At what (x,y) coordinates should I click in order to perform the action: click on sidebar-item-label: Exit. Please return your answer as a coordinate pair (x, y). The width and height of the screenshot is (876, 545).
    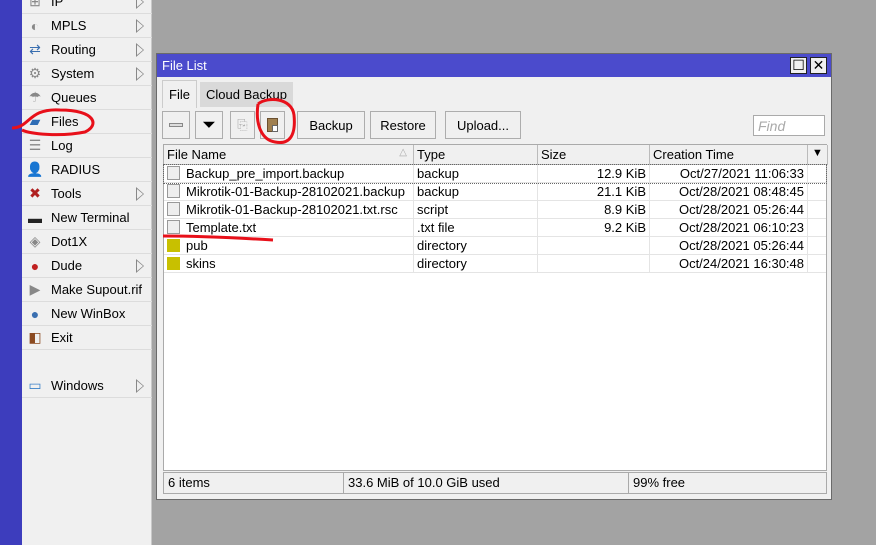
    Looking at the image, I should click on (62, 337).